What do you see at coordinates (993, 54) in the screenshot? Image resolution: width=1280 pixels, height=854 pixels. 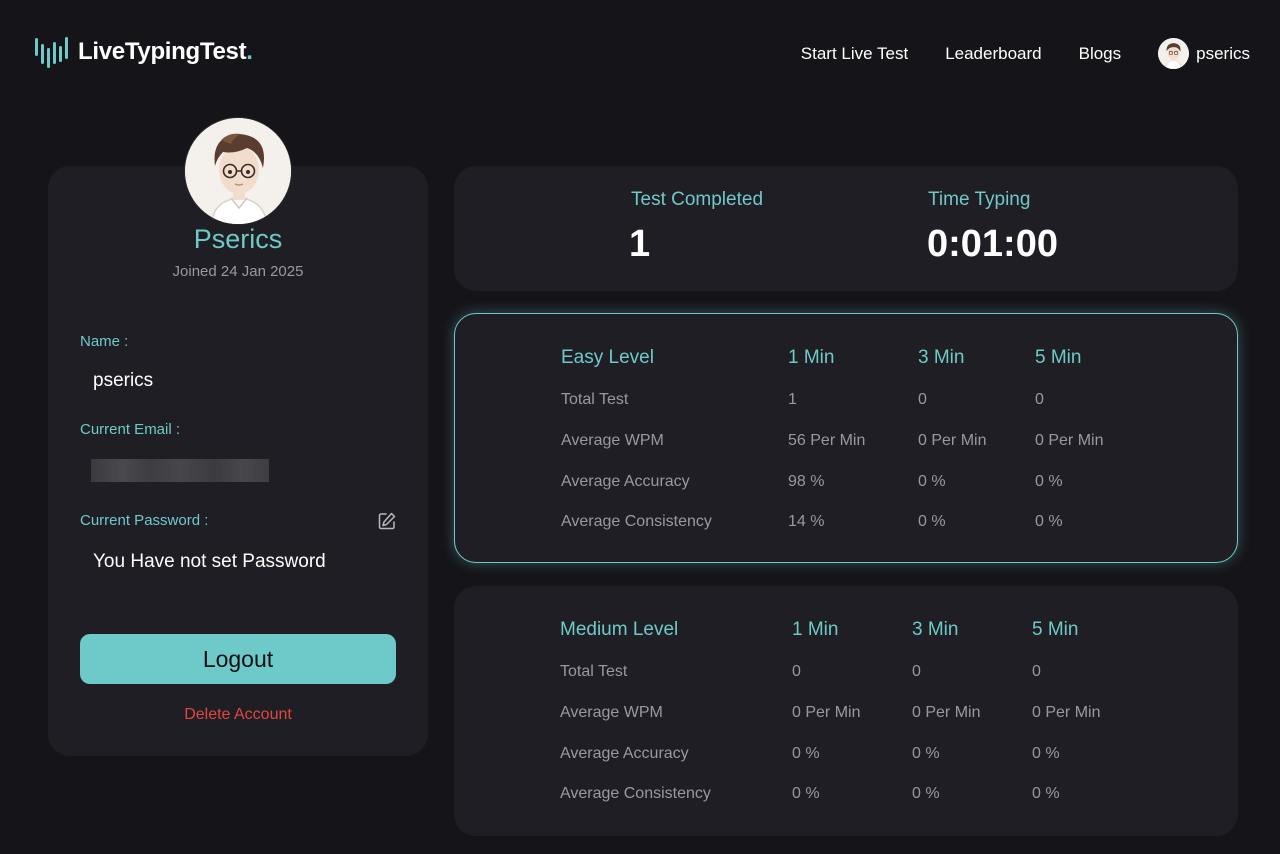 I see `nav-leaderboard: Leaderboard` at bounding box center [993, 54].